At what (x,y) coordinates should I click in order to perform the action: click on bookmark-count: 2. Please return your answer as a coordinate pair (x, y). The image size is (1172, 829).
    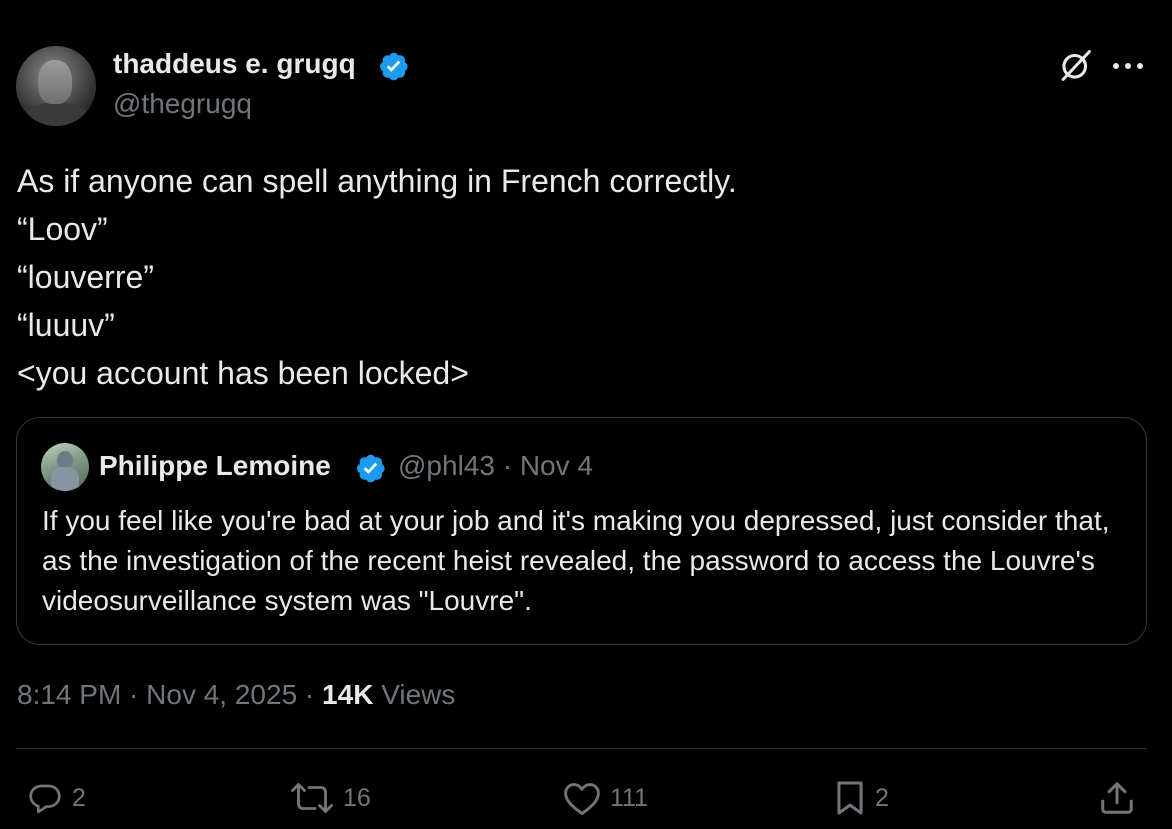
    Looking at the image, I should click on (882, 797).